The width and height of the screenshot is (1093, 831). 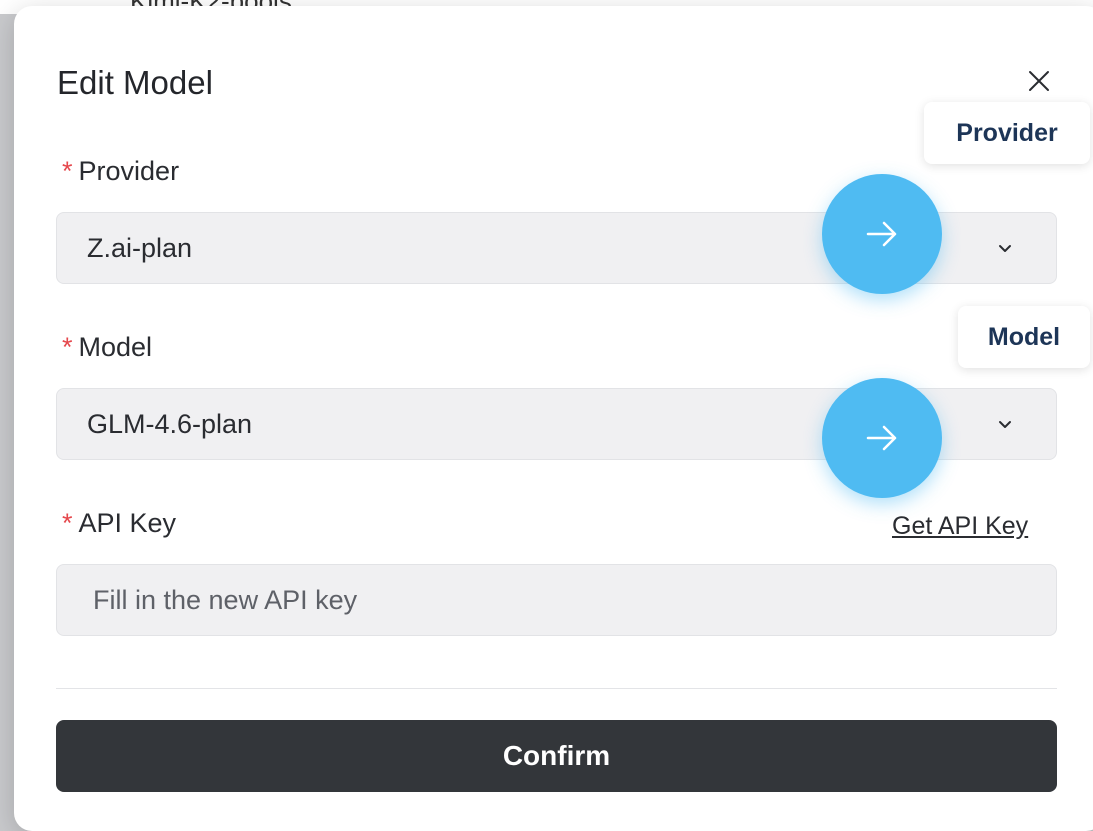 I want to click on api-key-label-text: API Key, so click(x=127, y=523).